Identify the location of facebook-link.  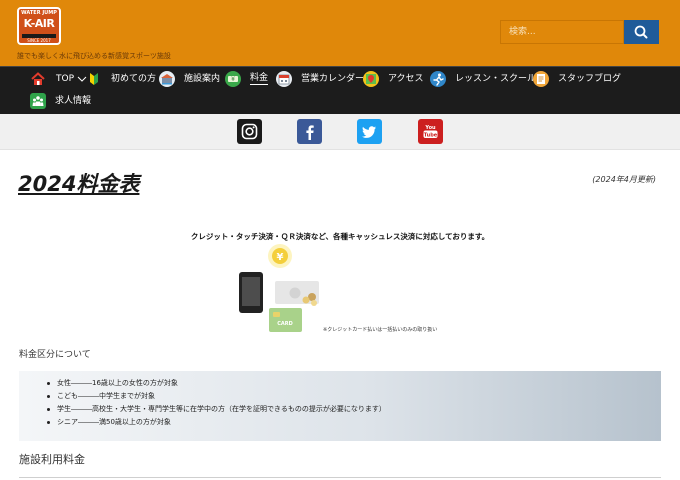
(309, 131).